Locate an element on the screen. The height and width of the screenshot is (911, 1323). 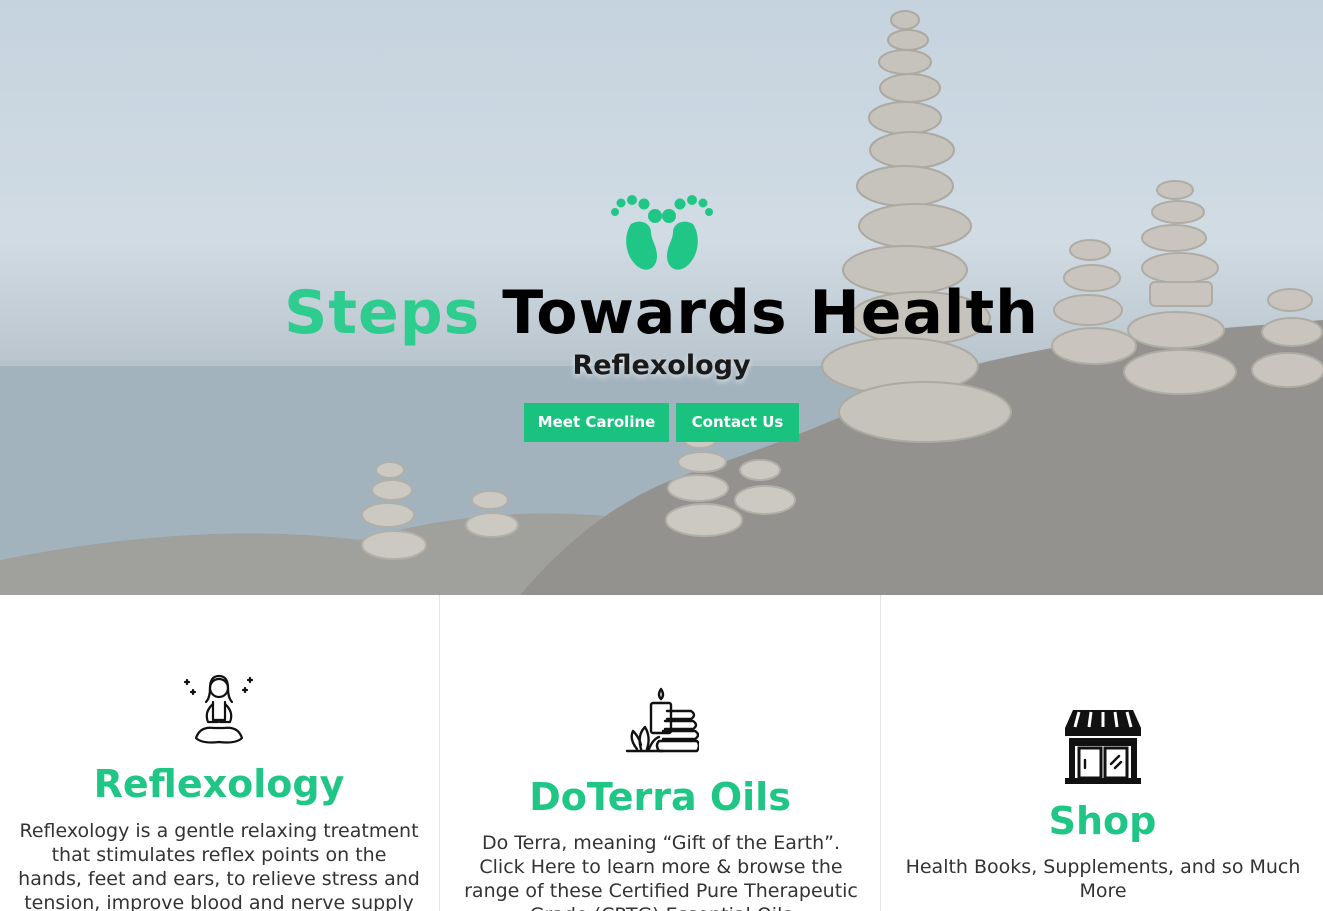
footprints-icon is located at coordinates (662, 232).